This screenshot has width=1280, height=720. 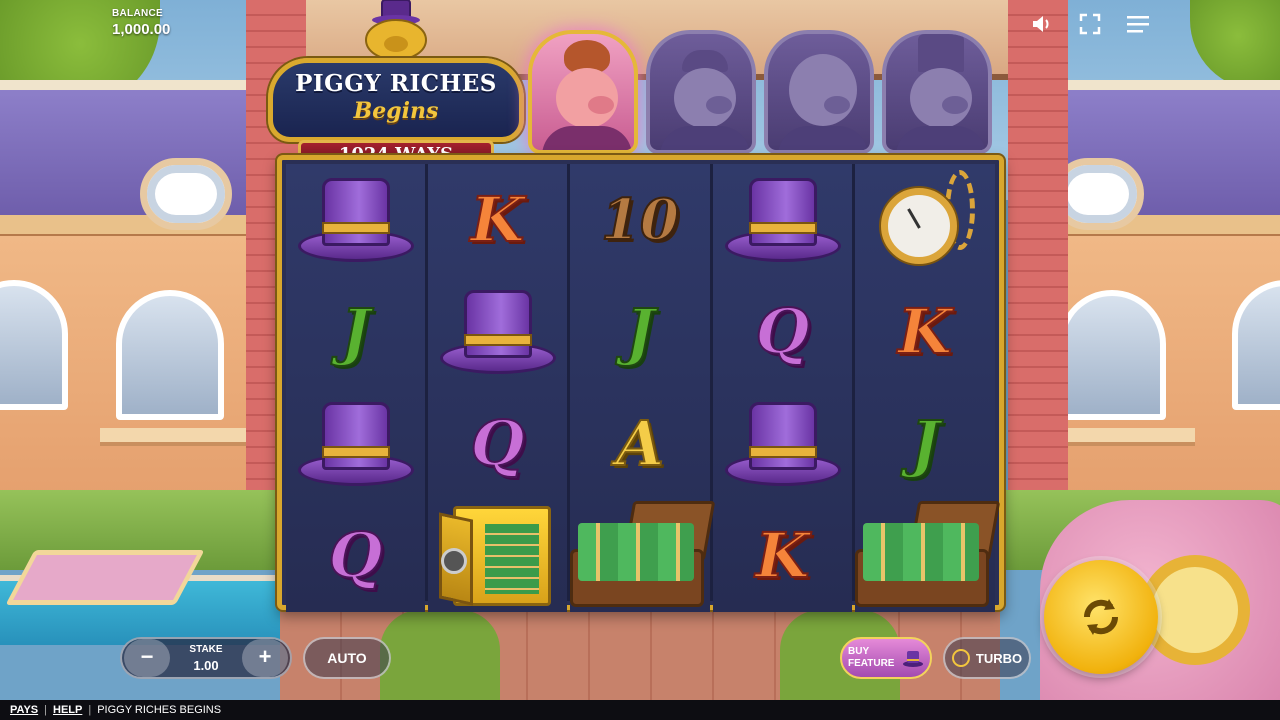 I want to click on game-name: PIGGY RICHES BEGINS, so click(x=159, y=710).